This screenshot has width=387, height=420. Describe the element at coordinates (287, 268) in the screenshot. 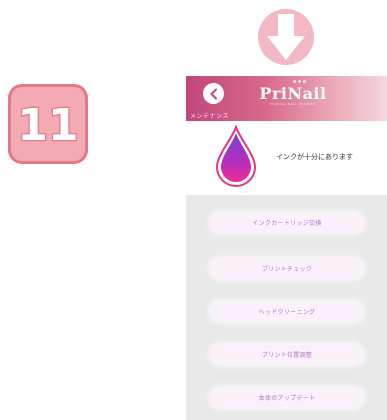

I see `print-check-button: プリントチェック` at that location.